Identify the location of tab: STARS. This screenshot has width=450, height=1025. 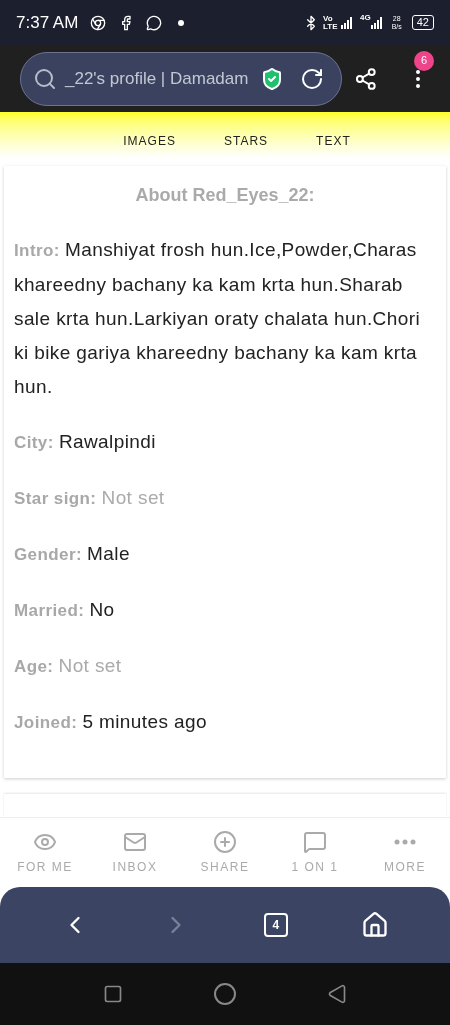
(246, 141).